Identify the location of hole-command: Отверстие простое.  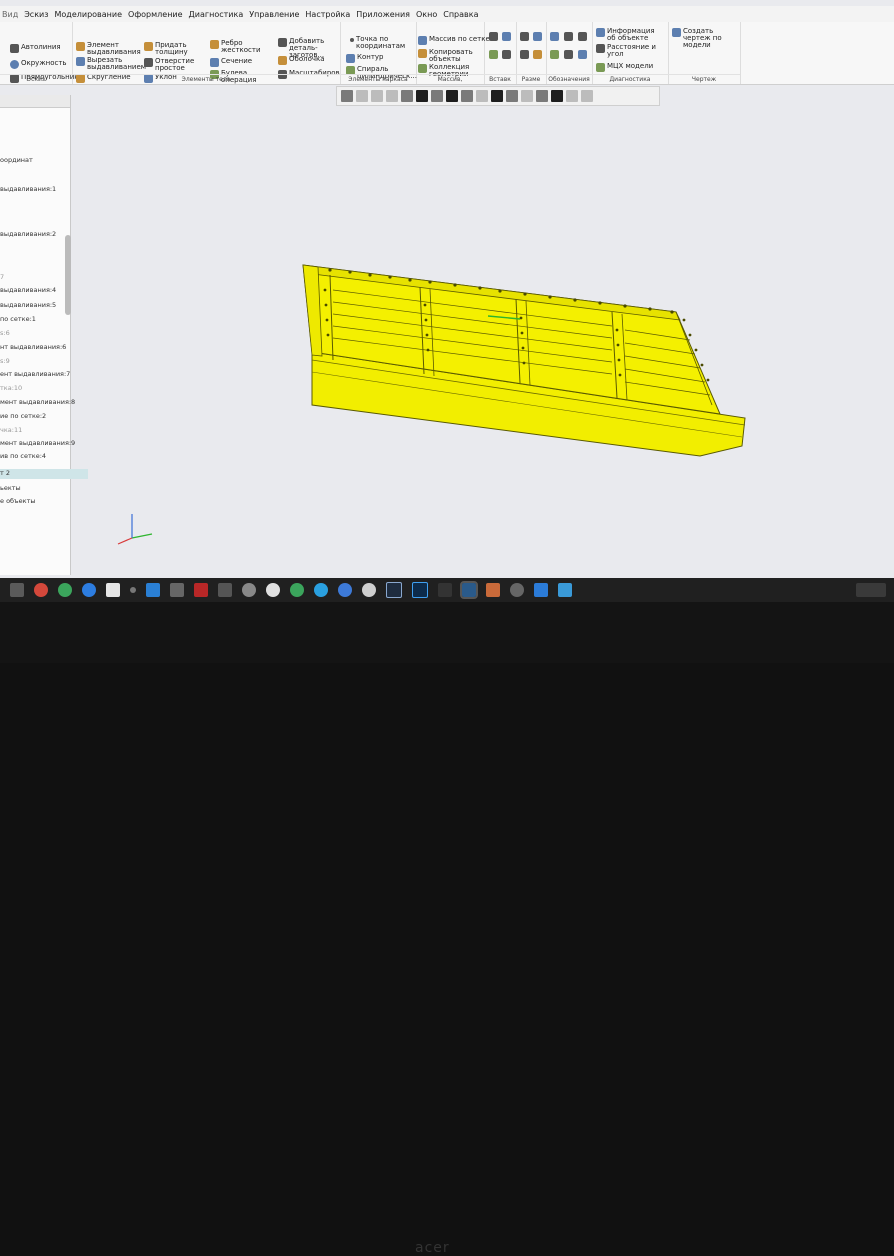
(169, 65).